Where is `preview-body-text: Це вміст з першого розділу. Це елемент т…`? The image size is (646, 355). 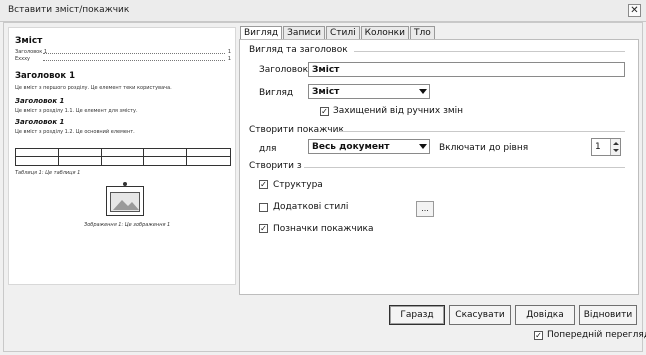 preview-body-text: Це вміст з першого розділу. Це елемент т… is located at coordinates (93, 88).